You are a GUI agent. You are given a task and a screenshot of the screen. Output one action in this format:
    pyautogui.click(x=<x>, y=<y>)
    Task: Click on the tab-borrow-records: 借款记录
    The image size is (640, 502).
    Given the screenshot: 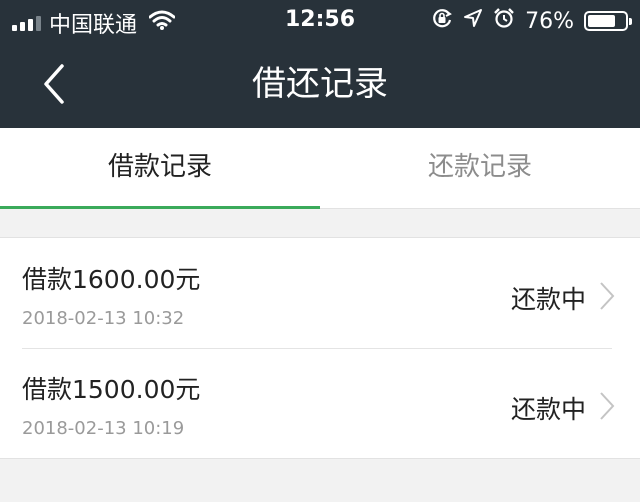 What is the action you would take?
    pyautogui.click(x=160, y=168)
    